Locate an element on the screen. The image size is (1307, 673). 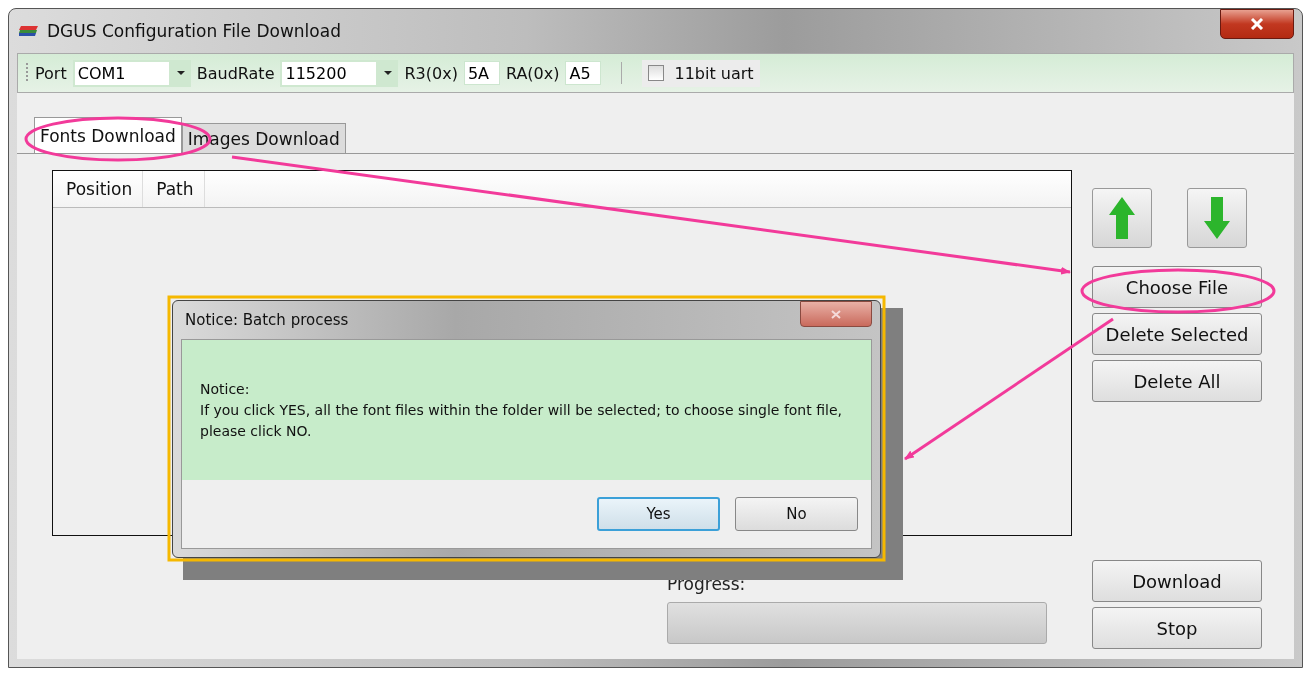
dialog-close-button is located at coordinates (836, 314).